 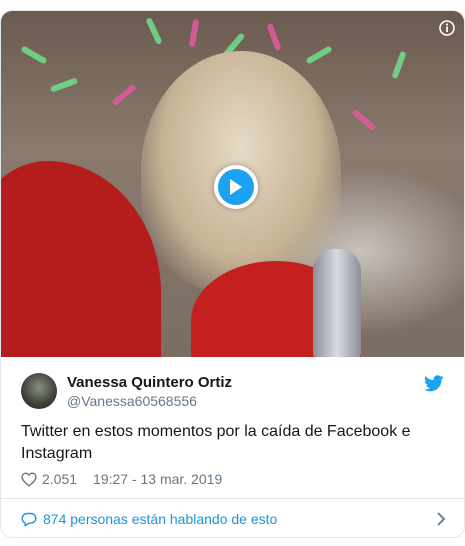 I want to click on speech-bubble-icon, so click(x=29, y=519).